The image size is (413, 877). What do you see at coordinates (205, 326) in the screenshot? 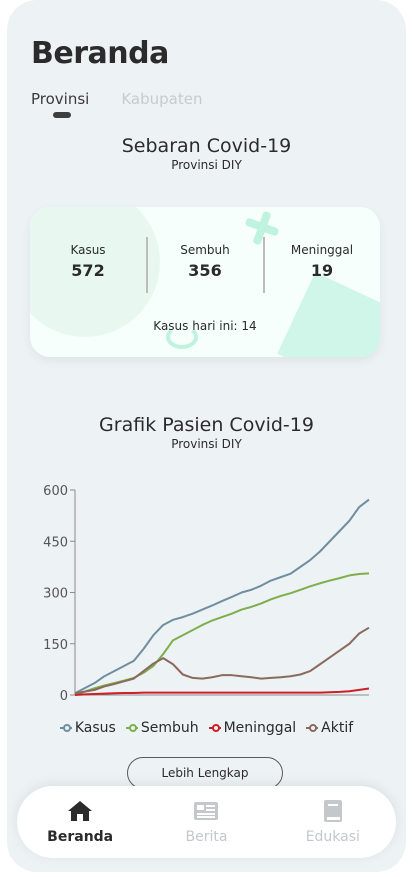
I see `today-cases: Kasus hari ini: 14` at bounding box center [205, 326].